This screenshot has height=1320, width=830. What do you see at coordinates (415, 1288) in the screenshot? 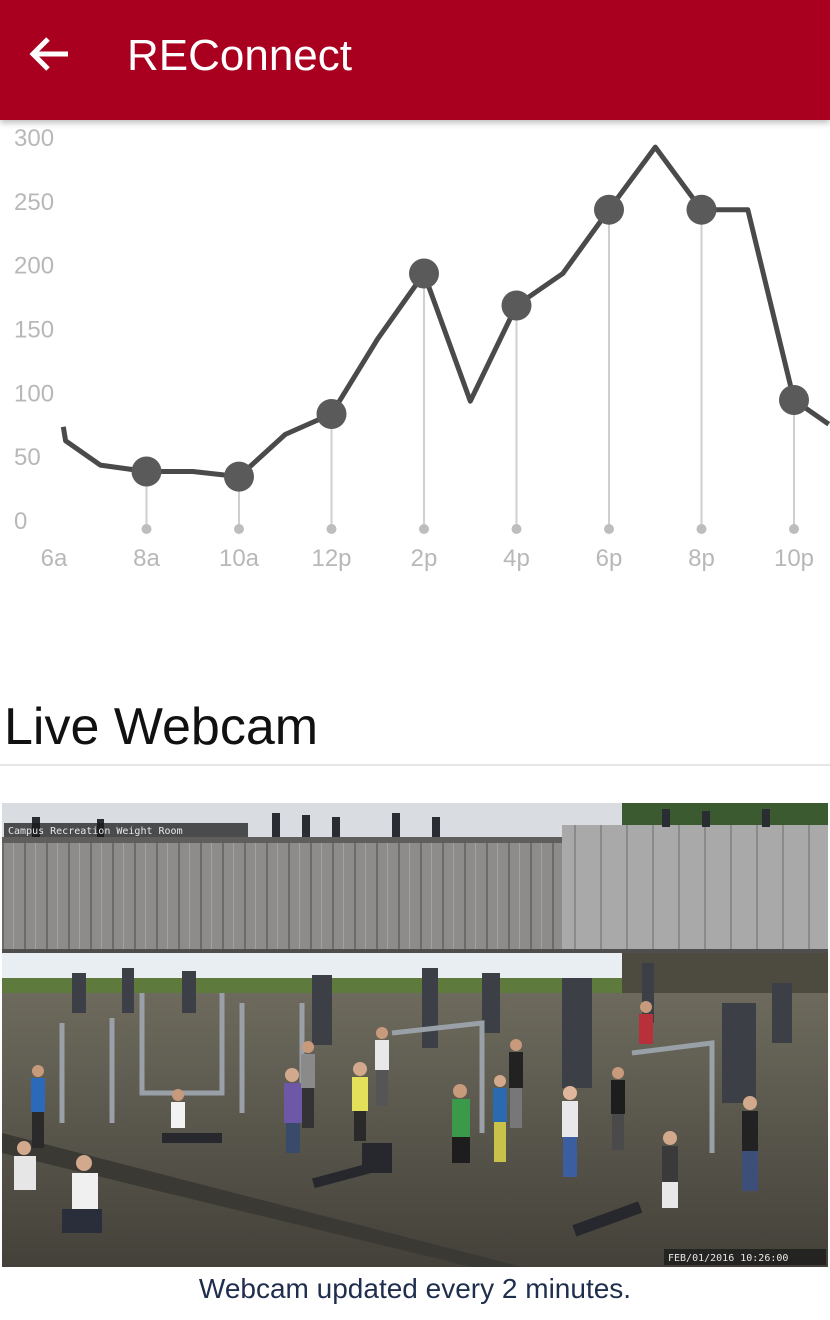
I see `webcam-caption: Webcam updated every 2 minutes.` at bounding box center [415, 1288].